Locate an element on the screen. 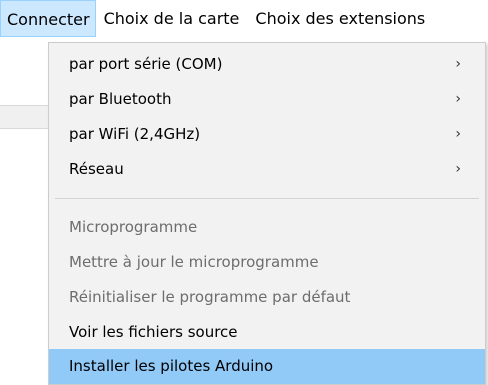 The image size is (488, 385). toolbar-band is located at coordinates (25, 117).